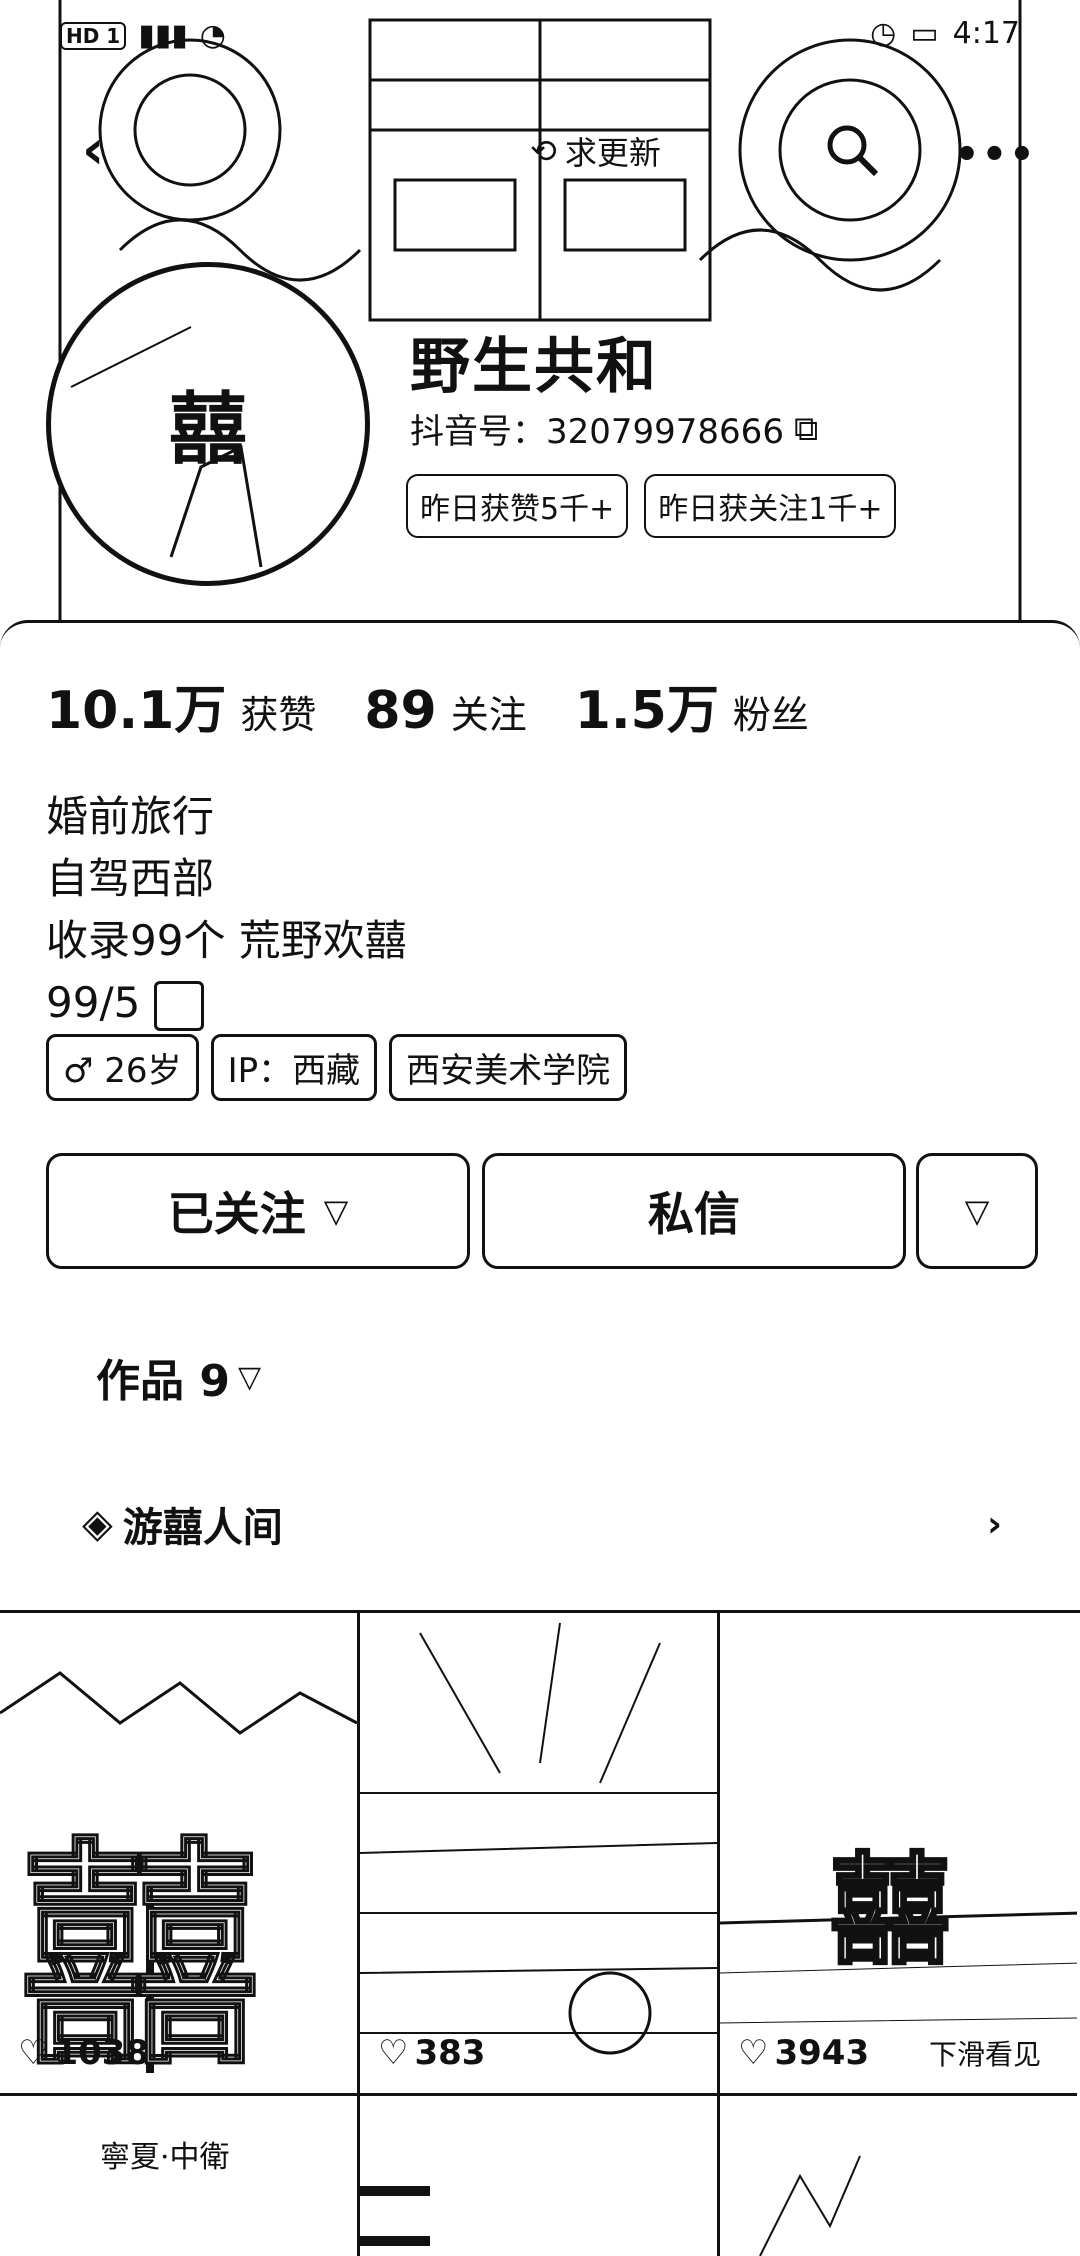 The height and width of the screenshot is (2256, 1080). What do you see at coordinates (163, 35) in the screenshot?
I see `signal-icon: ▮▮▮` at bounding box center [163, 35].